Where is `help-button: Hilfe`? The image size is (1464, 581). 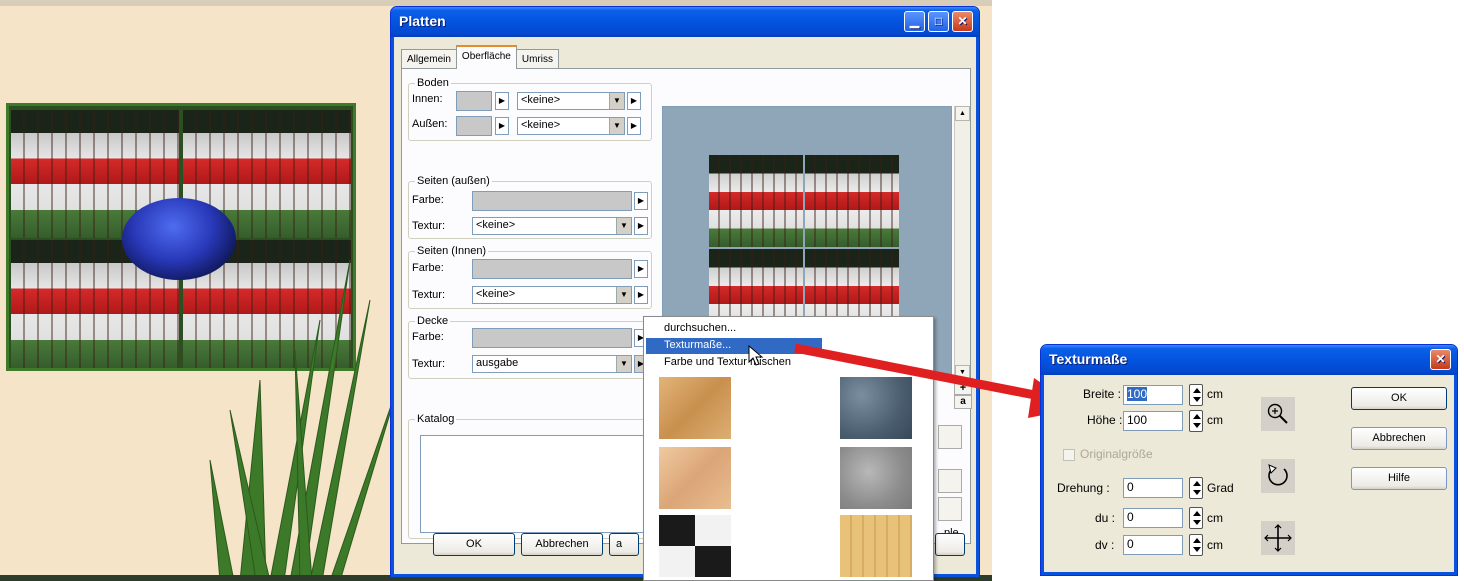
help-button: Hilfe is located at coordinates (1399, 478).